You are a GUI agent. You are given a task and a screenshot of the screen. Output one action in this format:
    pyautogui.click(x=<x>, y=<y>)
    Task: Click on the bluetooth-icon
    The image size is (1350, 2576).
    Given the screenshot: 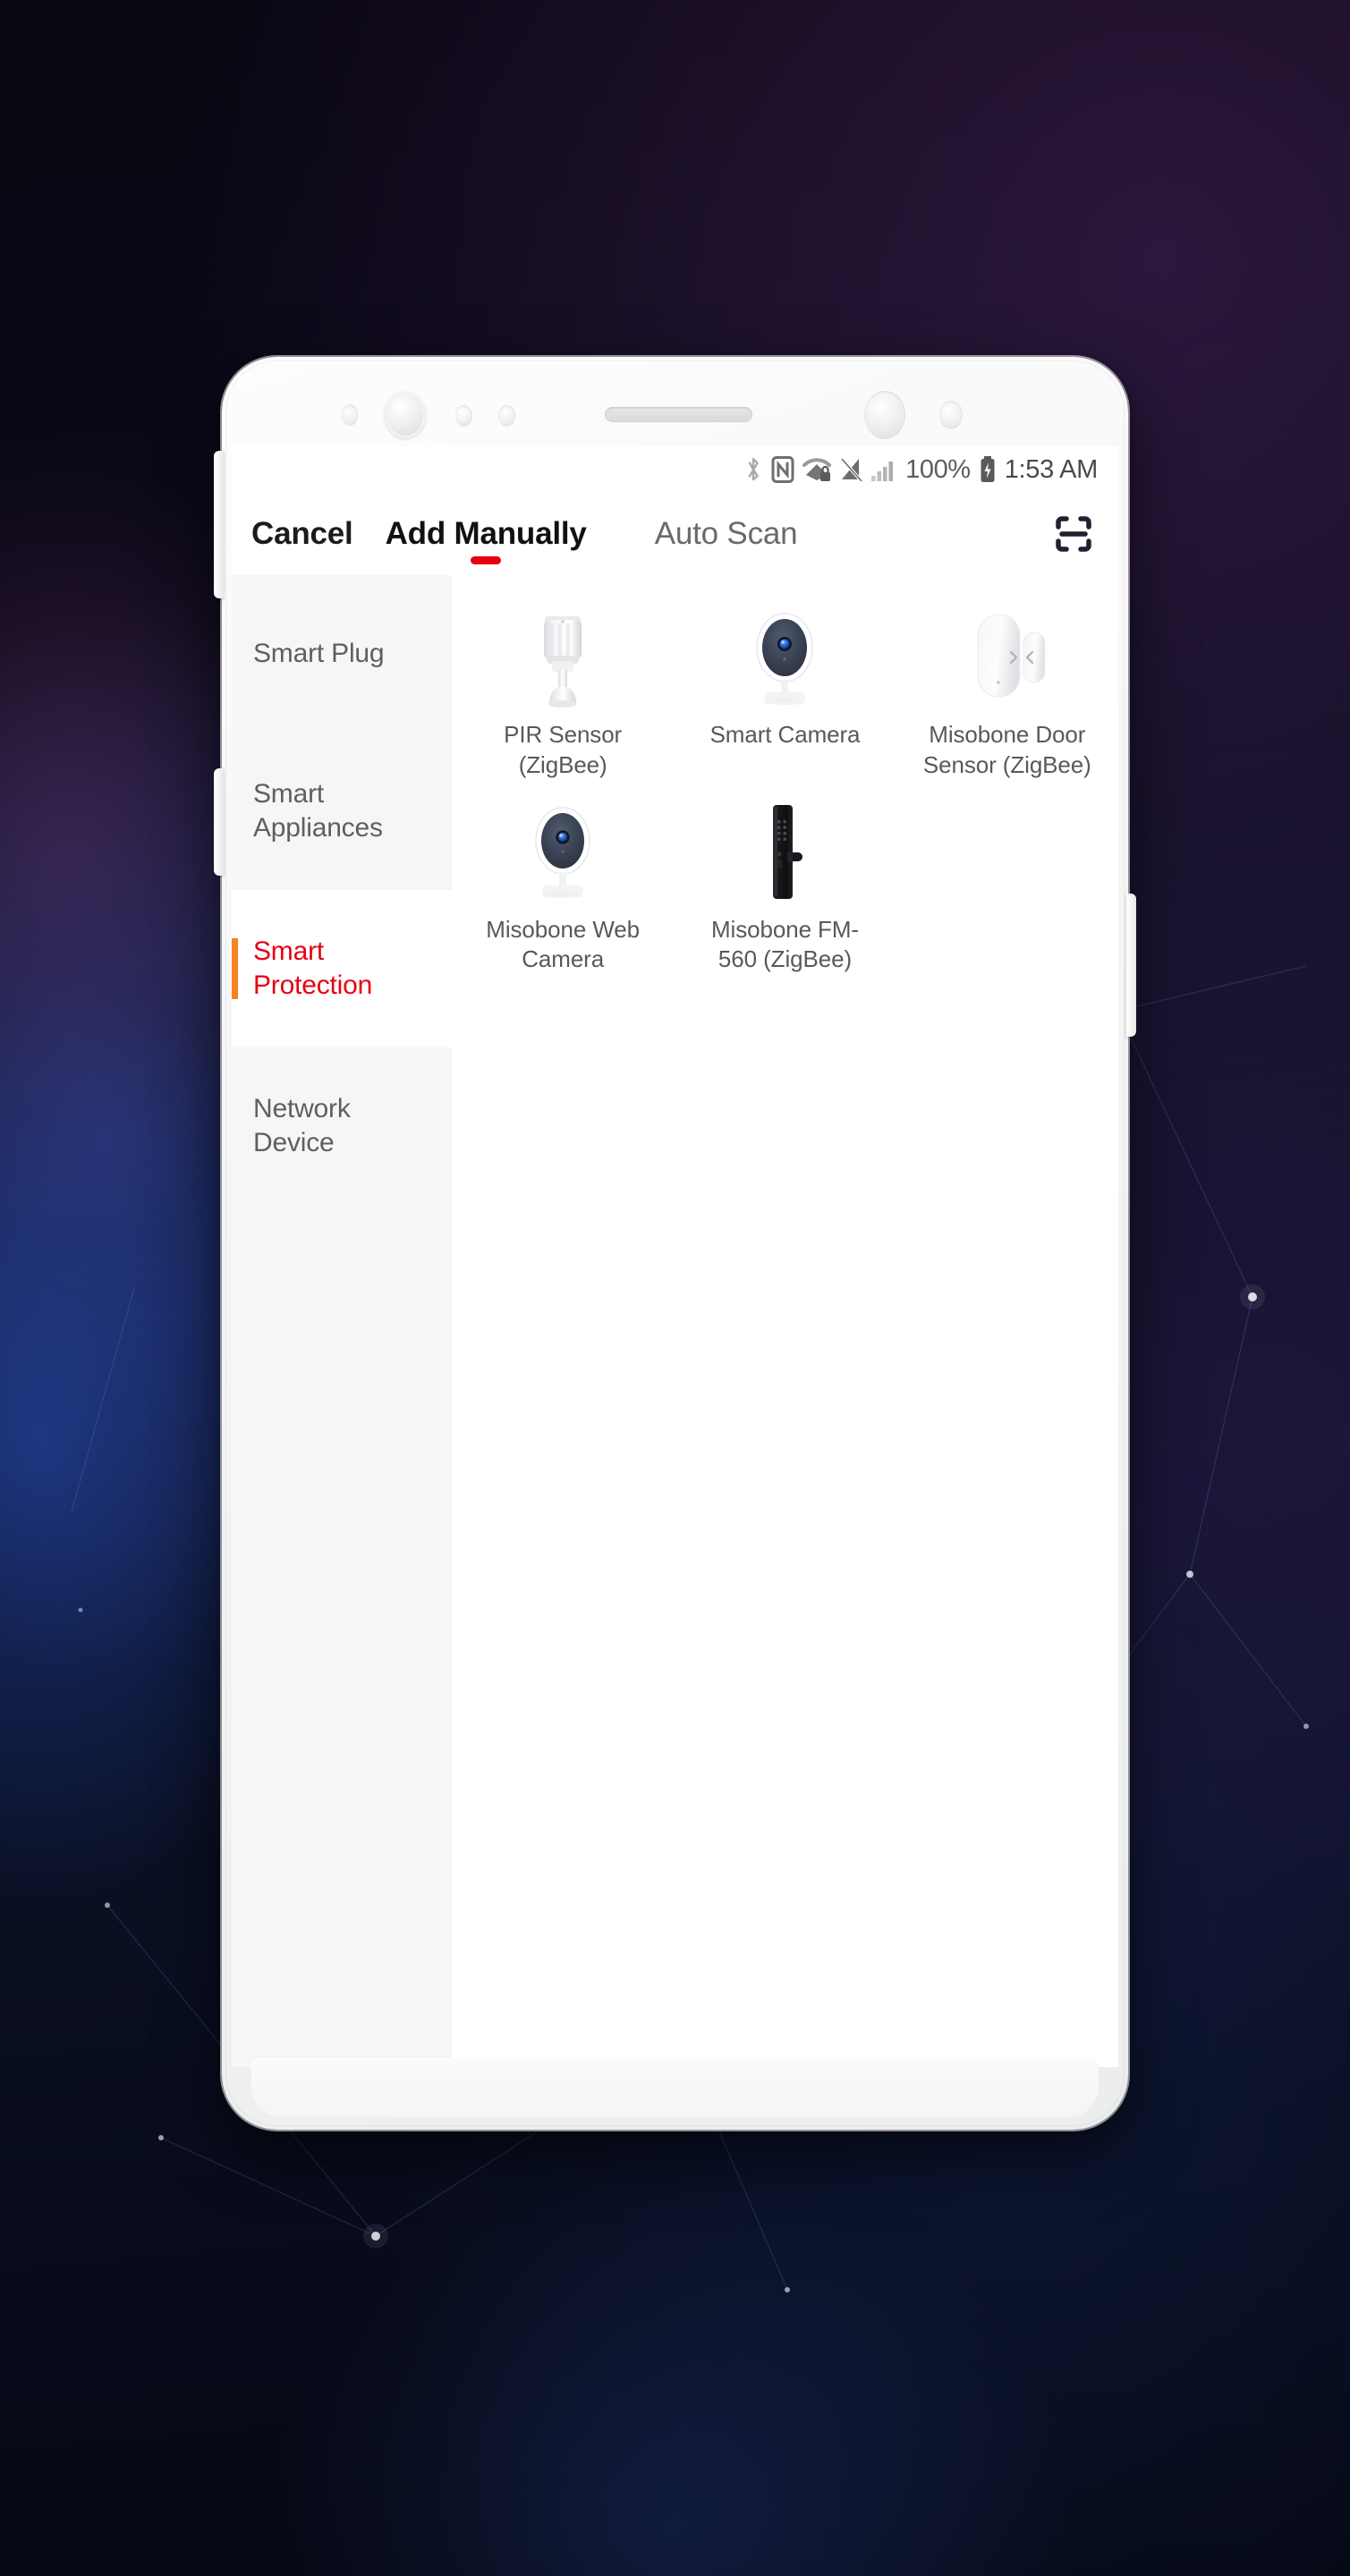 What is the action you would take?
    pyautogui.click(x=753, y=469)
    